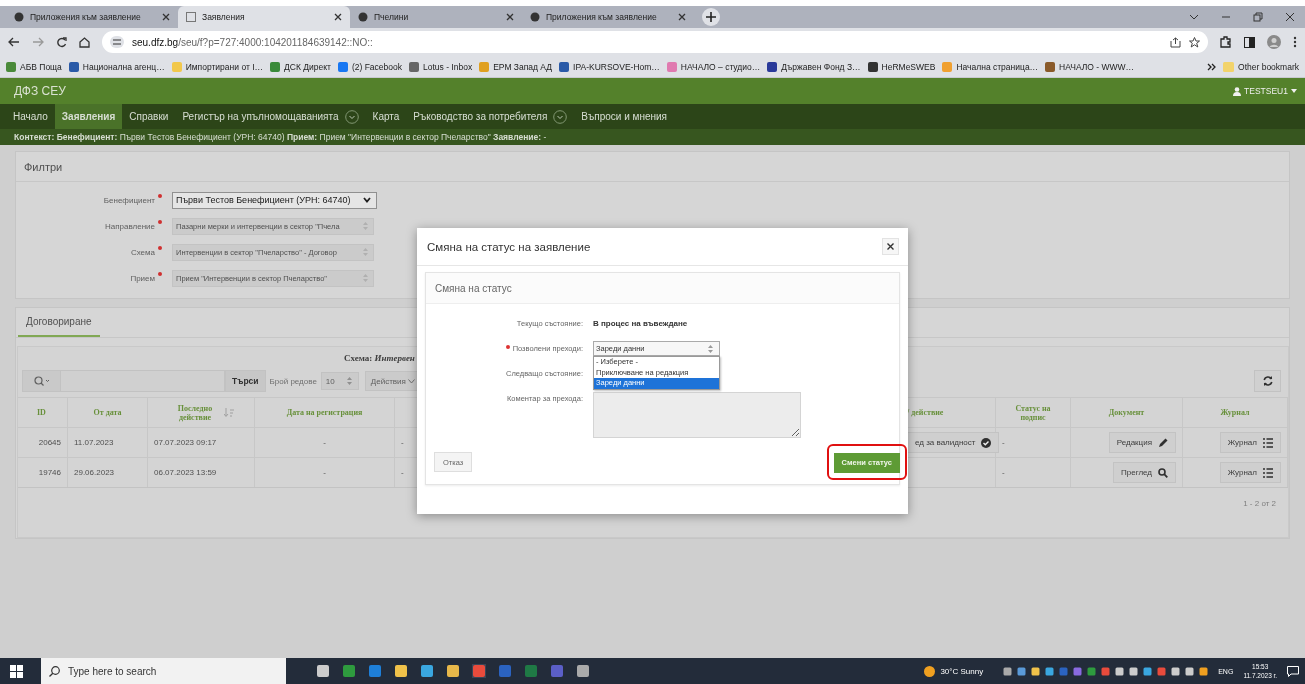  I want to click on notification-icon, so click(1293, 671).